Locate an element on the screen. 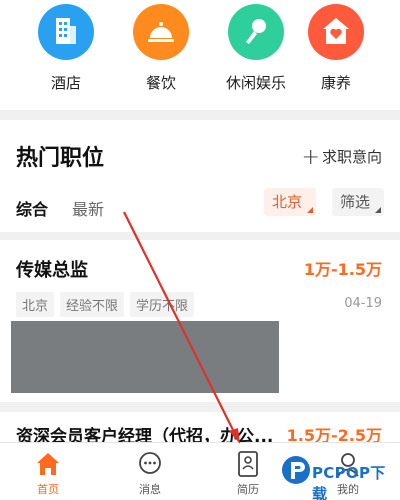  nav-label: 简历 is located at coordinates (248, 489).